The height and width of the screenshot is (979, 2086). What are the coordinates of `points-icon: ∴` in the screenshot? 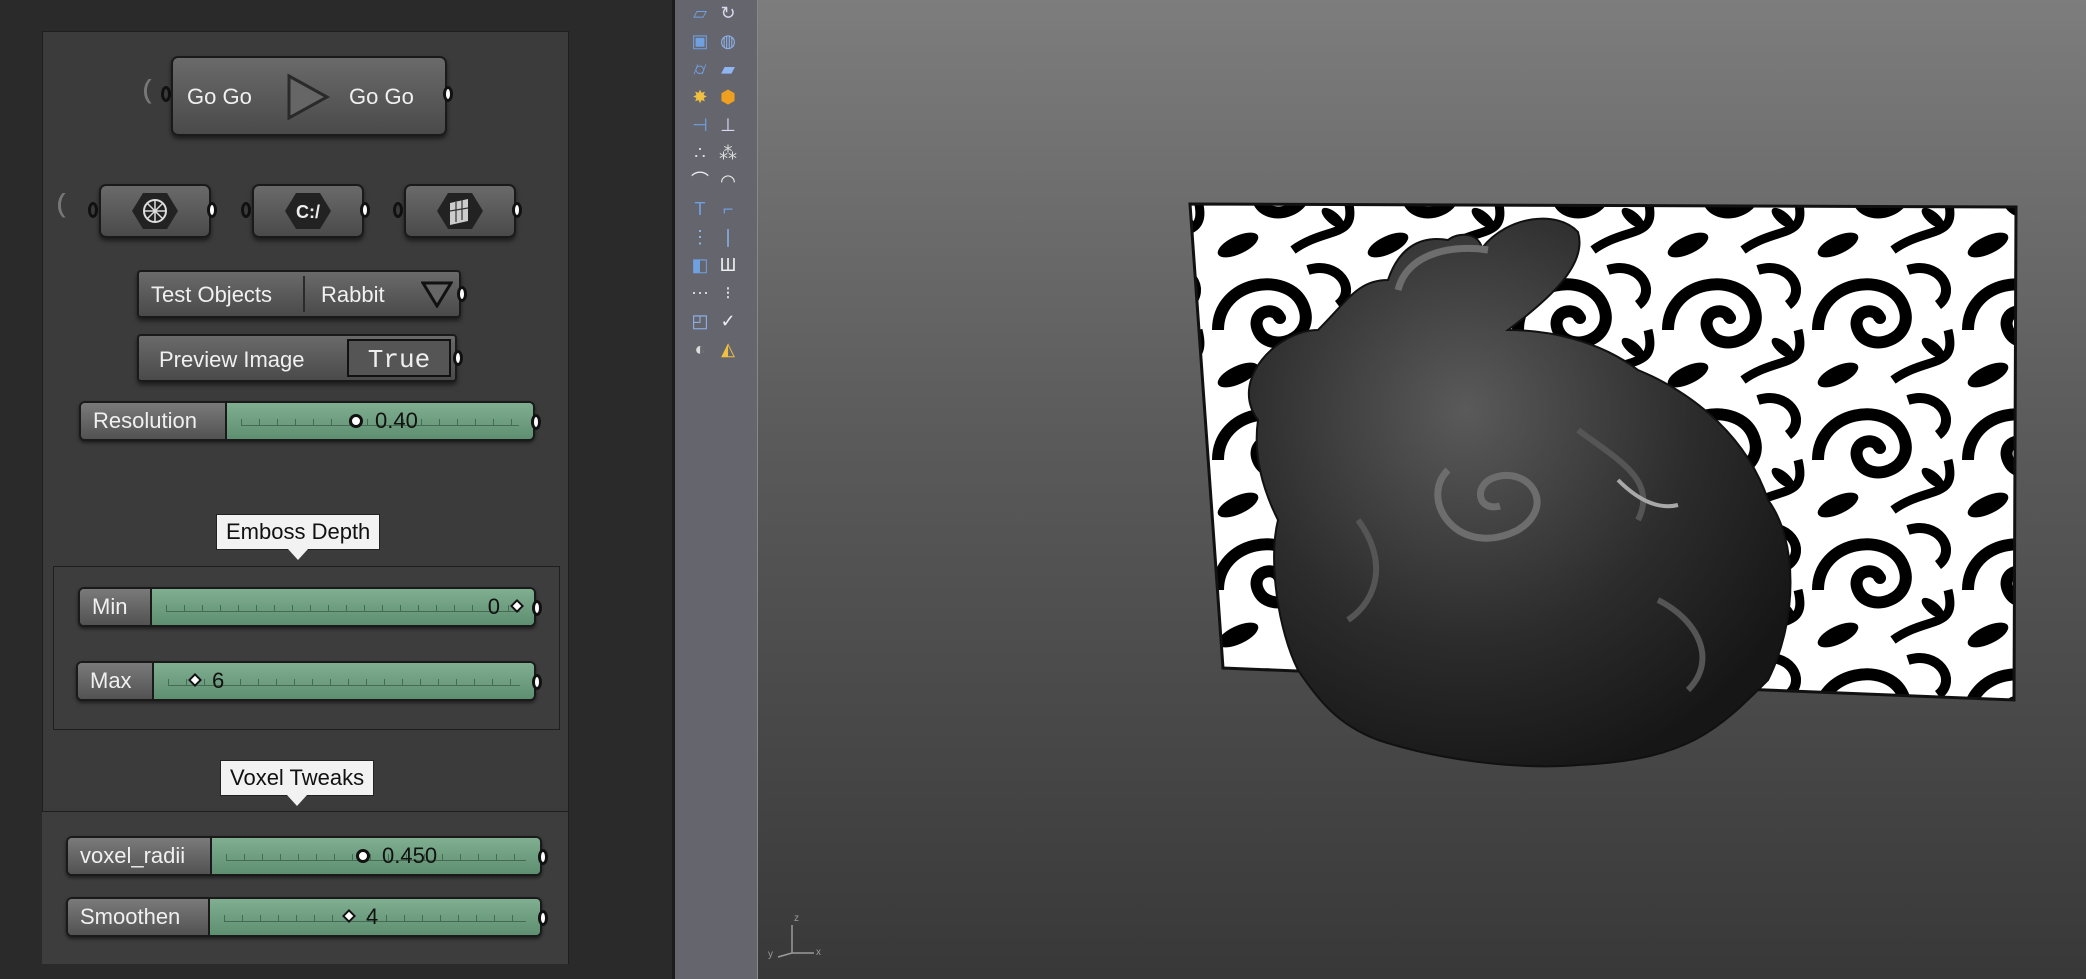 It's located at (700, 153).